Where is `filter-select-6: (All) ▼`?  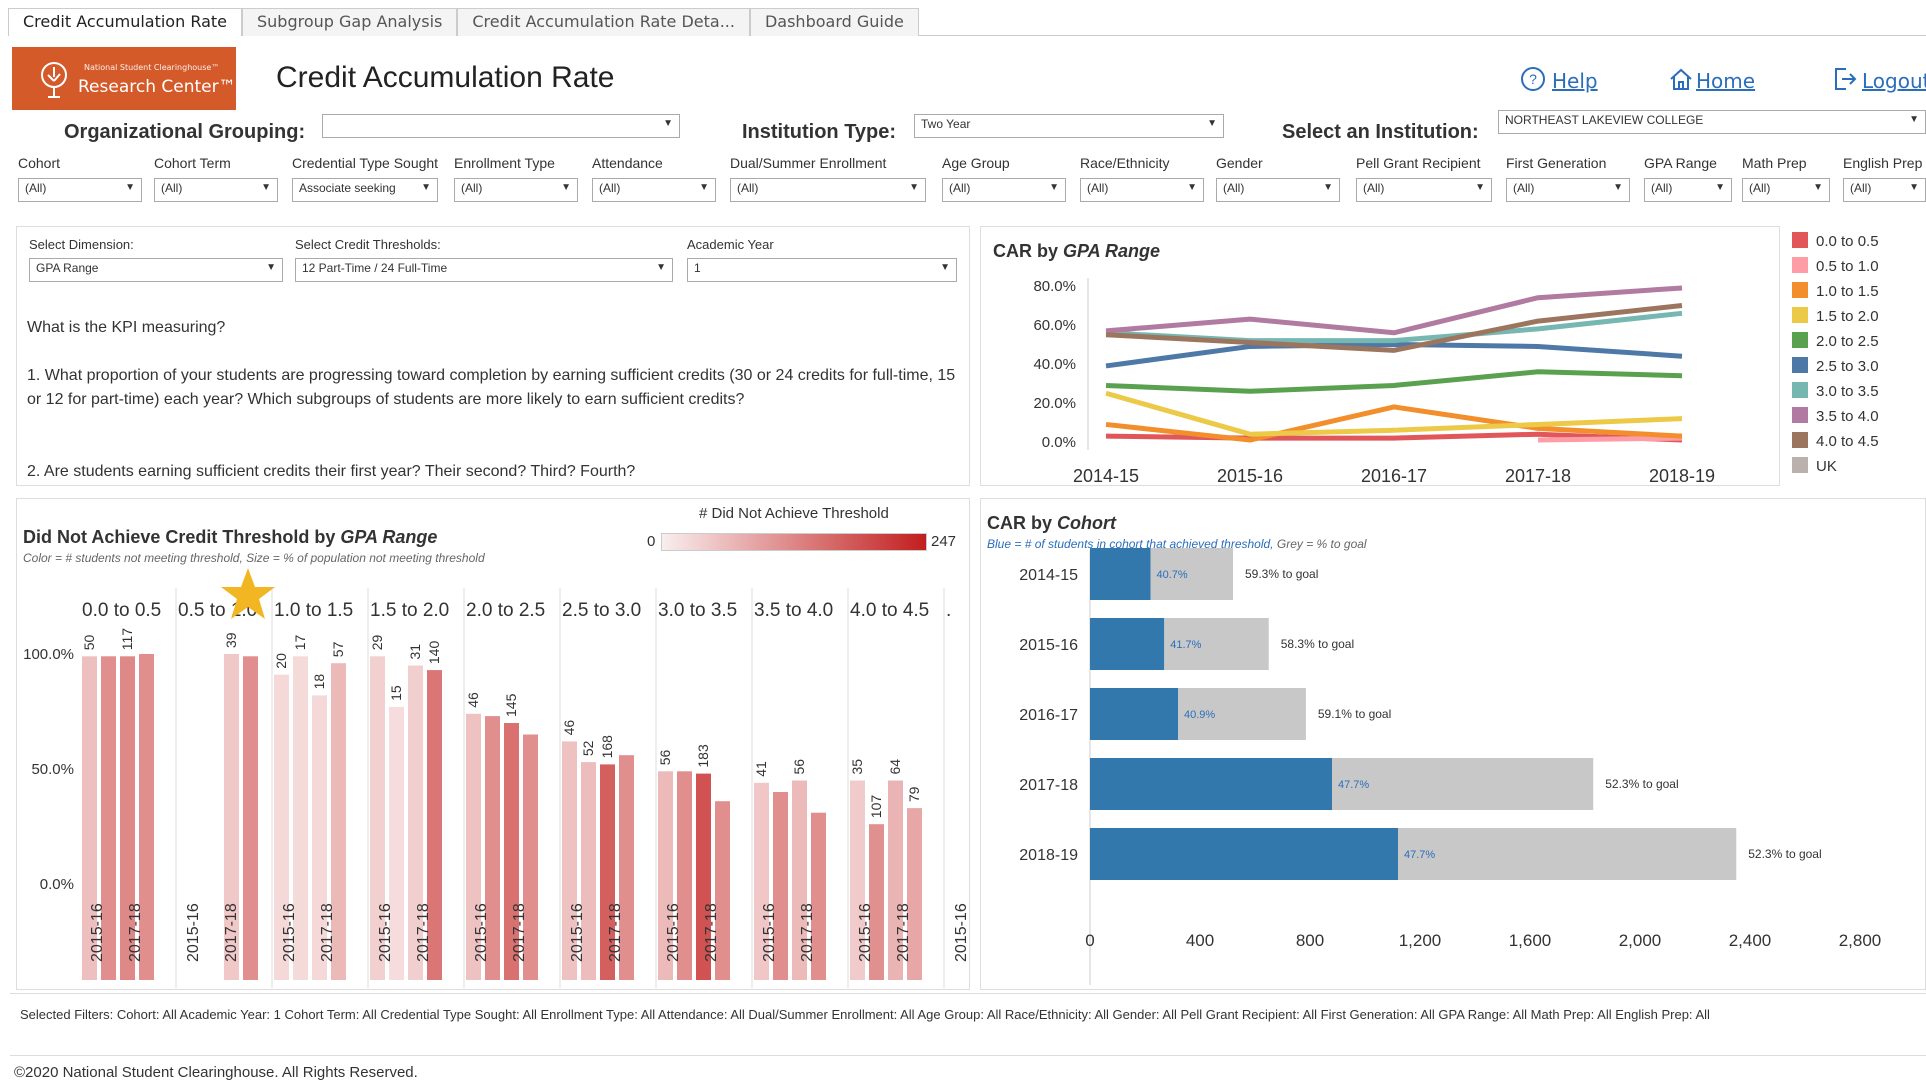
filter-select-6: (All) ▼ is located at coordinates (1004, 190).